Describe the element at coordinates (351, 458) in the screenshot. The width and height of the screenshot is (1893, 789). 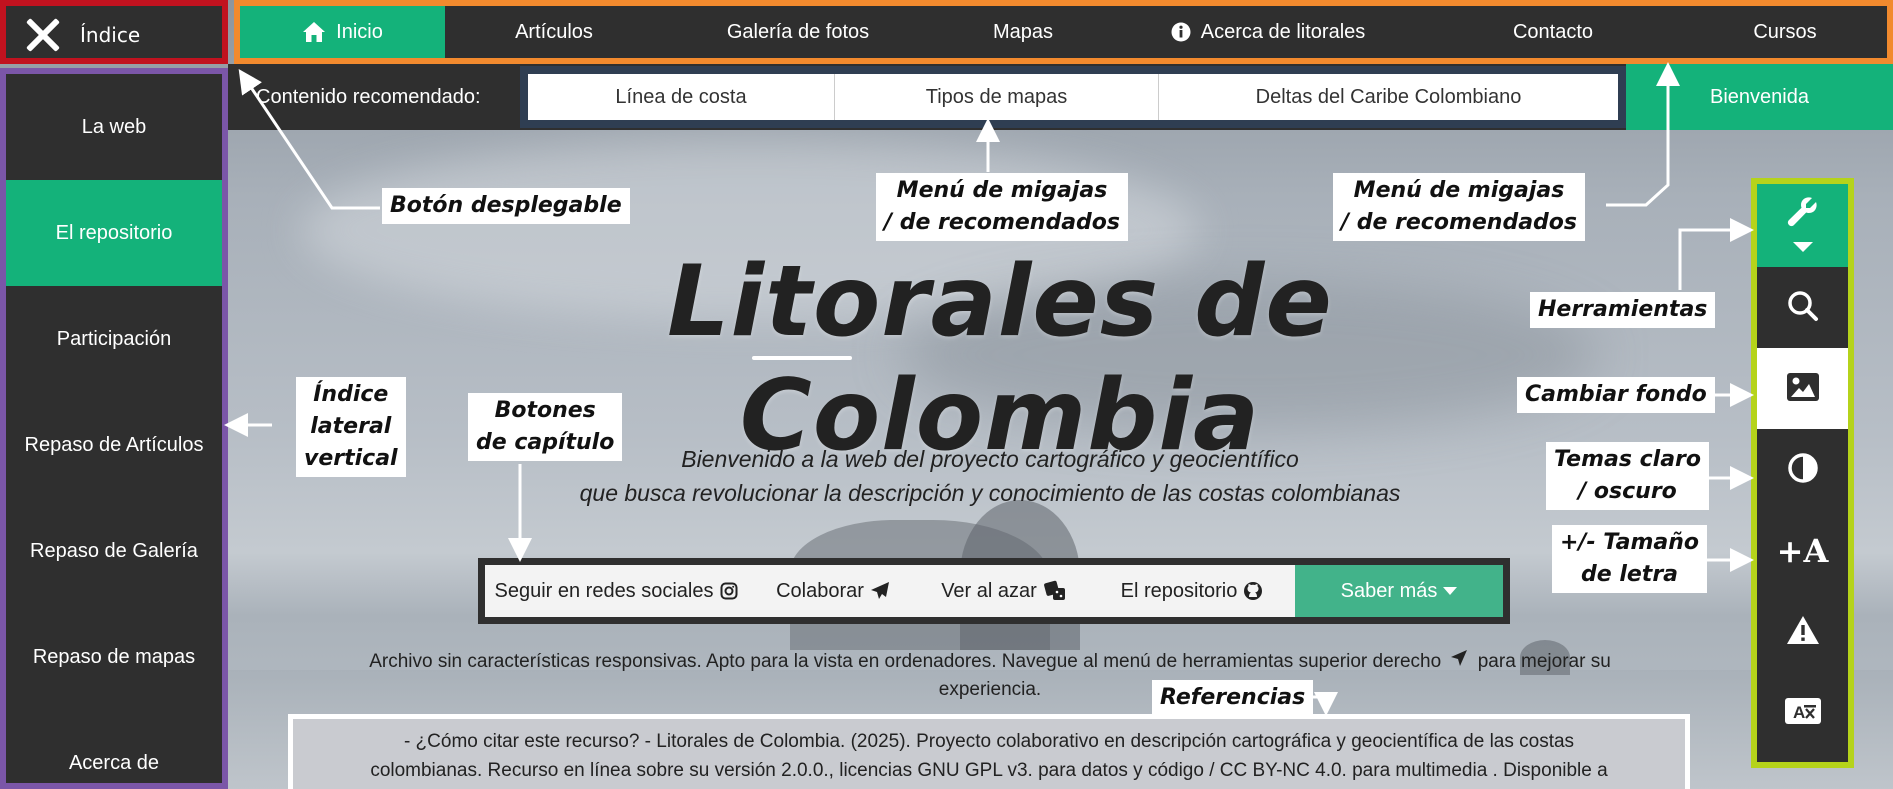
I see `annotation-text: vertical` at that location.